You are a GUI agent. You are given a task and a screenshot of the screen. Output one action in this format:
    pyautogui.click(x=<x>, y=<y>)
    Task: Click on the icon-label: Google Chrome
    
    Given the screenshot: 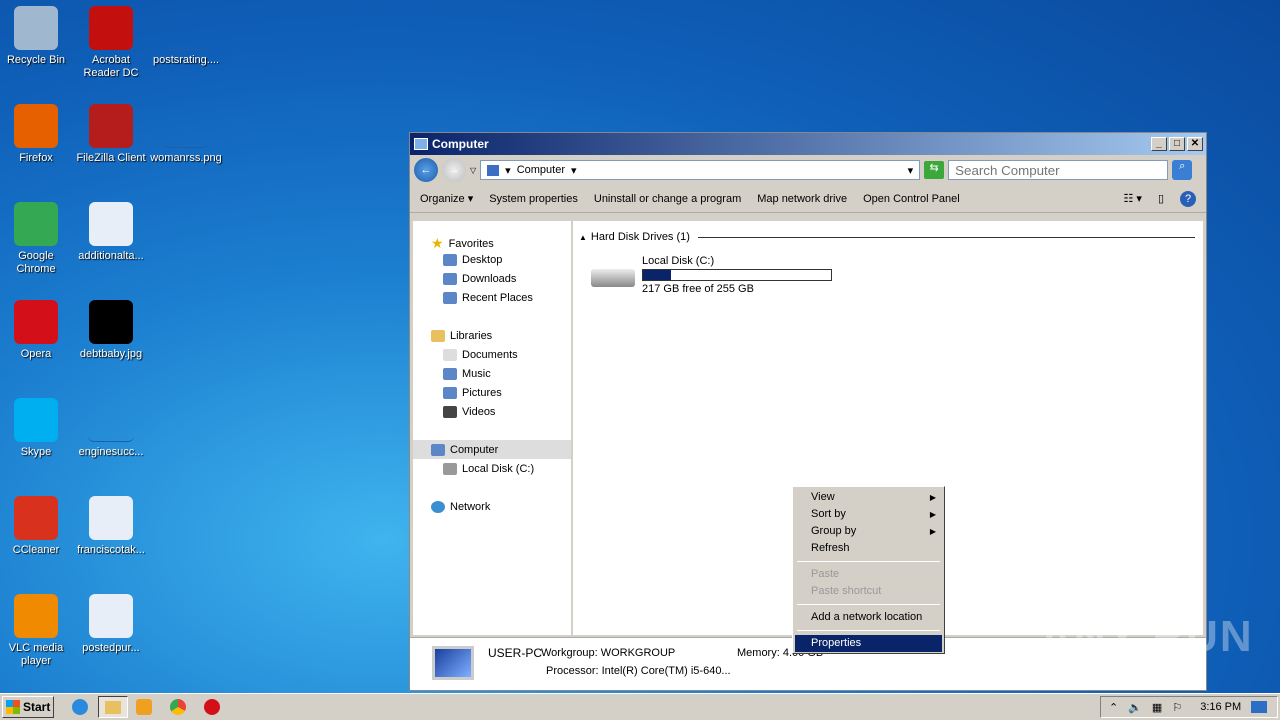 What is the action you would take?
    pyautogui.click(x=36, y=262)
    